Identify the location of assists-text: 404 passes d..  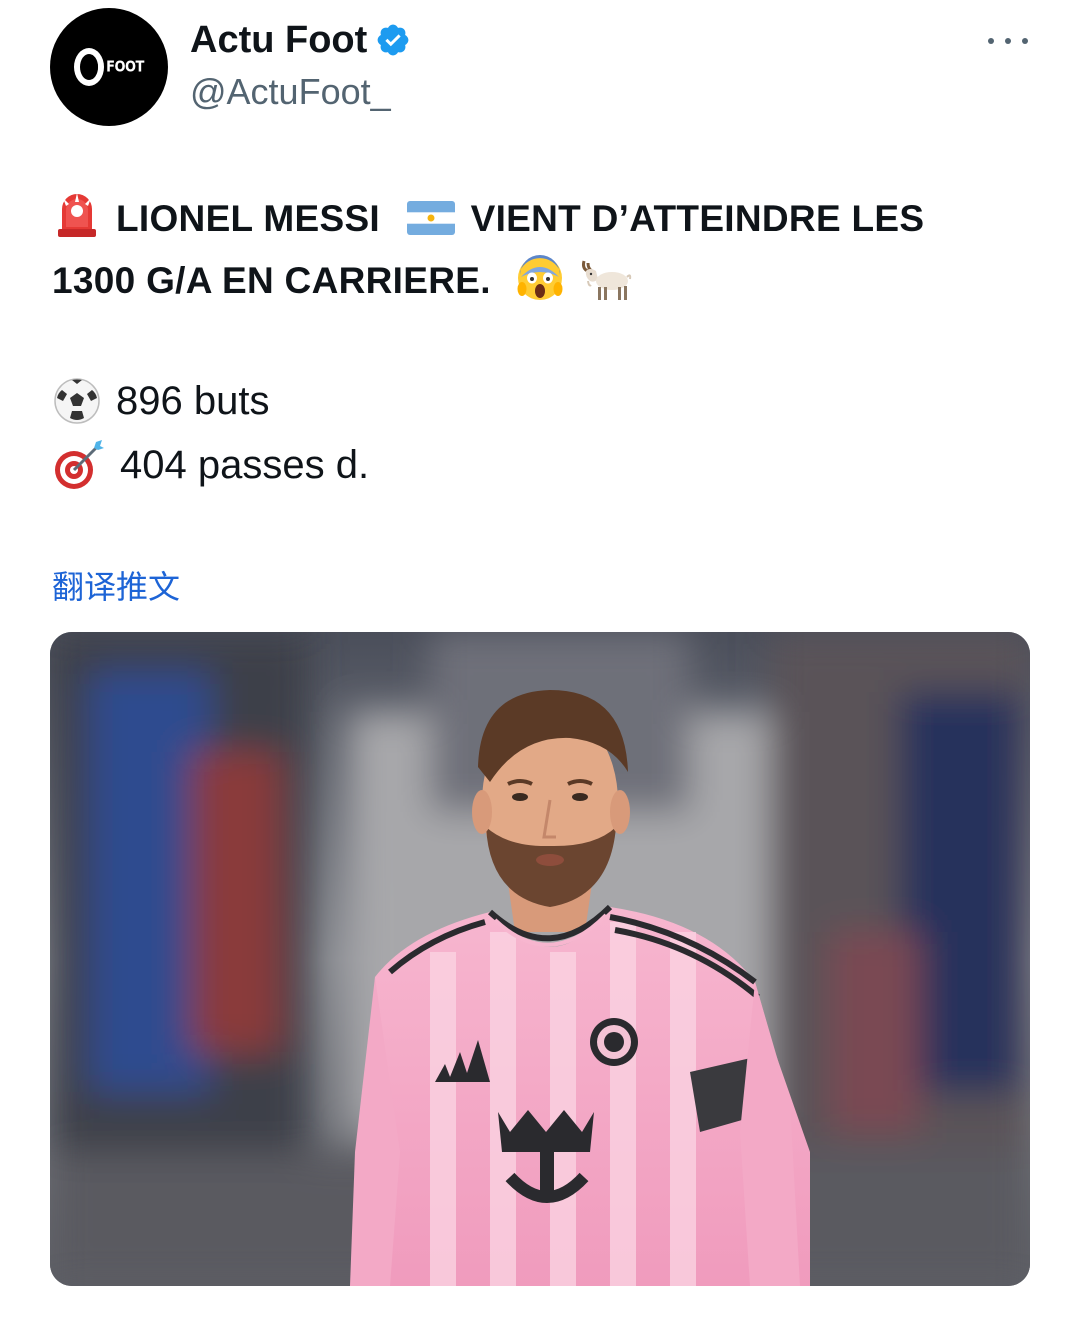
(245, 464).